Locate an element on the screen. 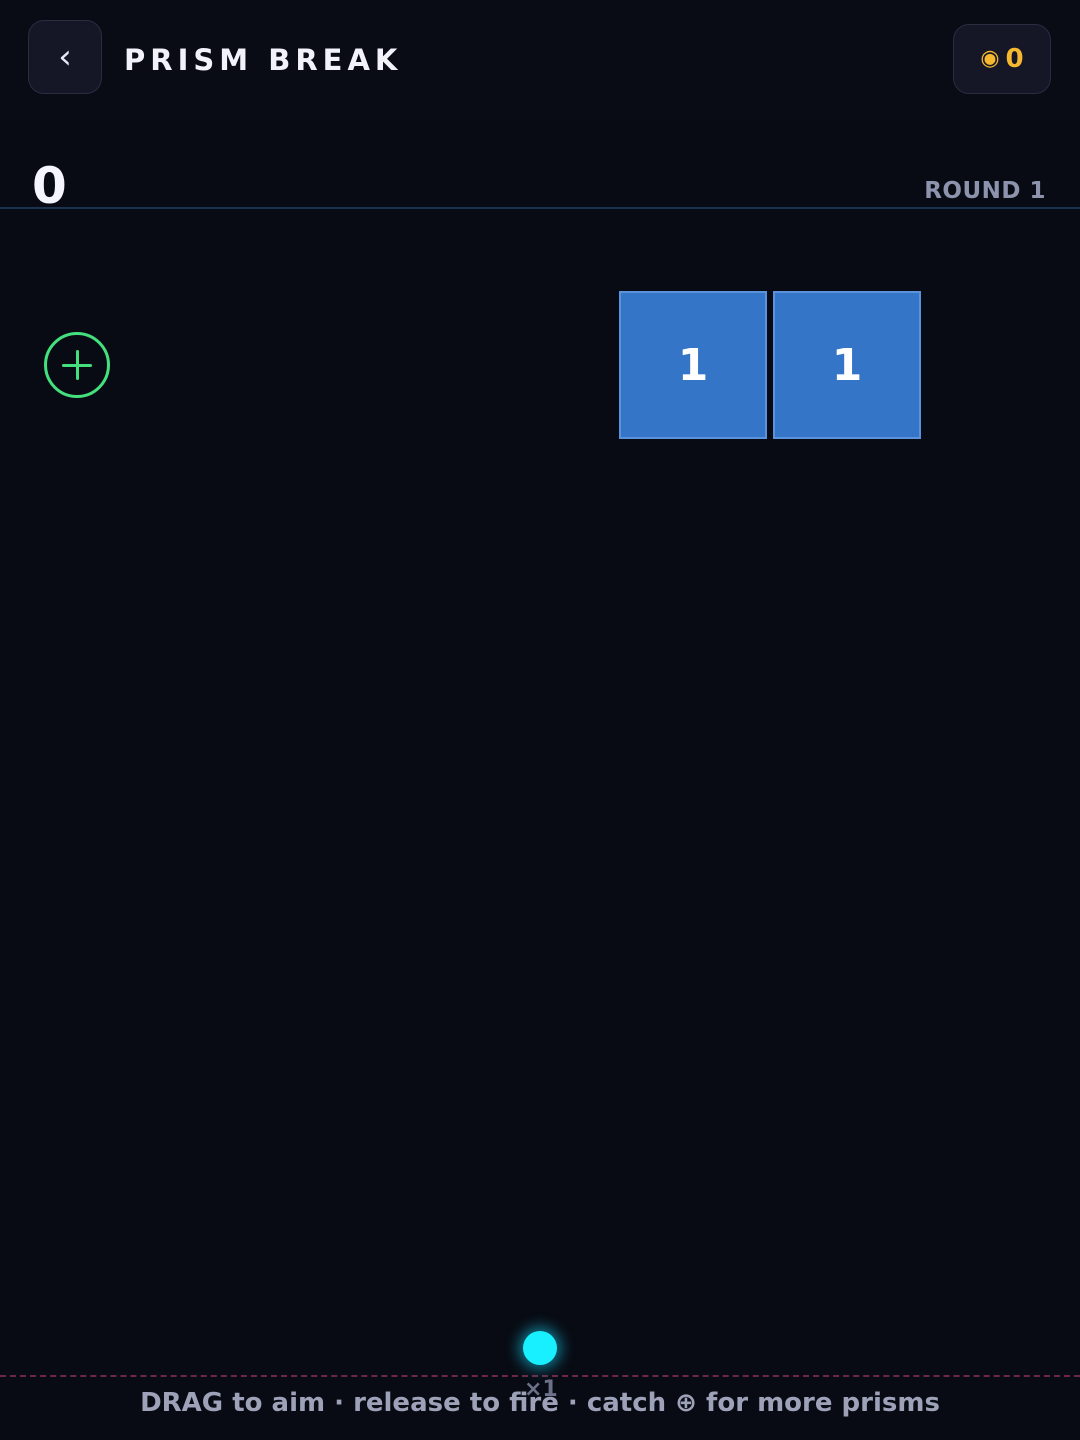  round-label: ROUND 1 is located at coordinates (985, 191).